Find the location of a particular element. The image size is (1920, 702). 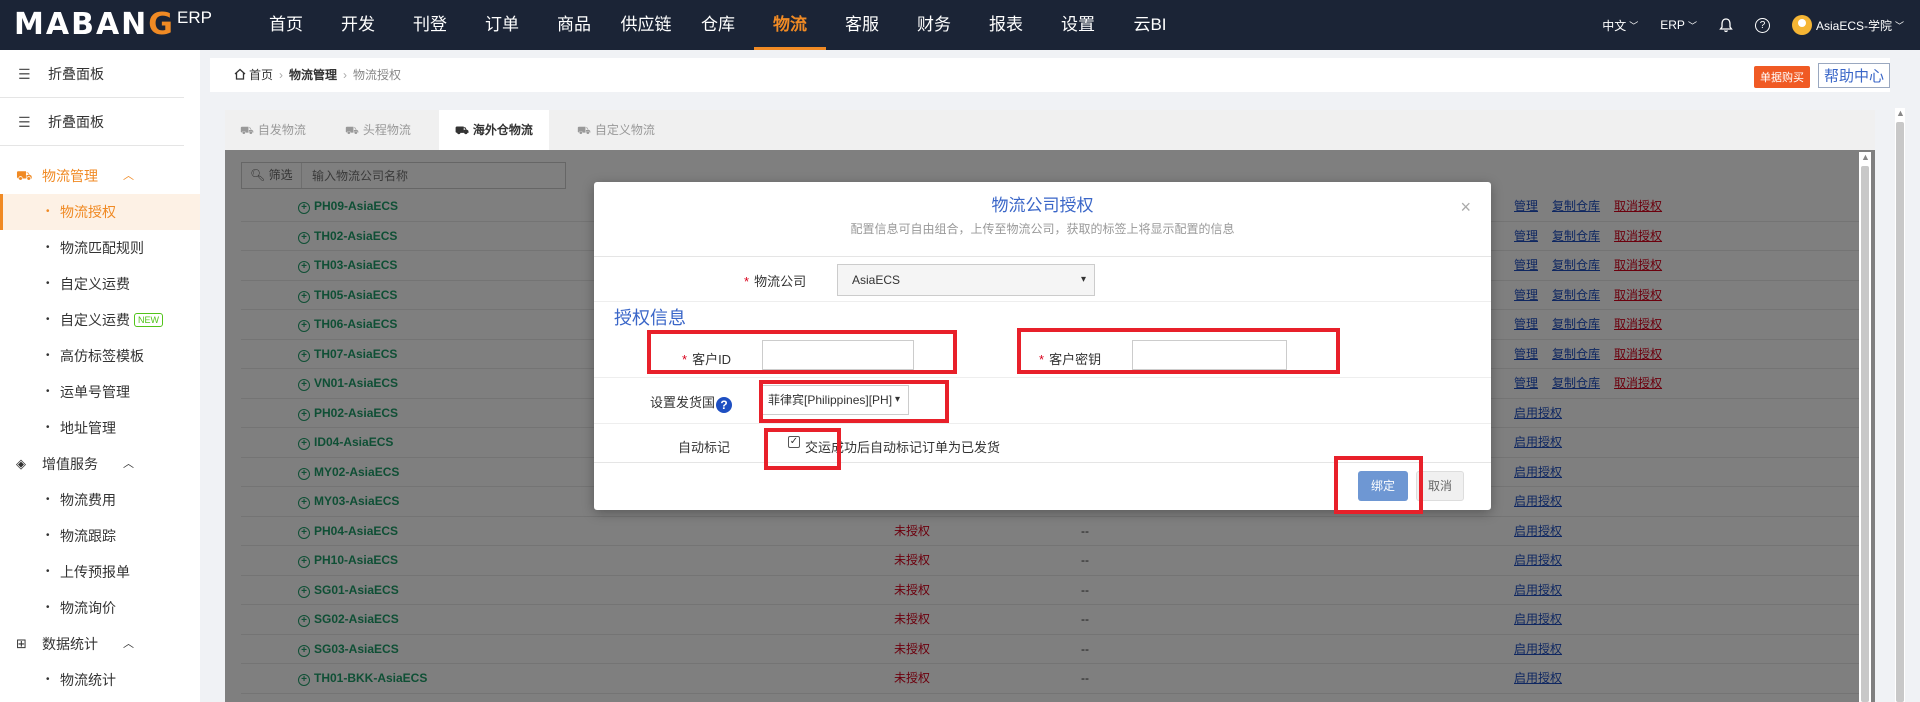

auto-mark-label: 自动标记 is located at coordinates (704, 447).